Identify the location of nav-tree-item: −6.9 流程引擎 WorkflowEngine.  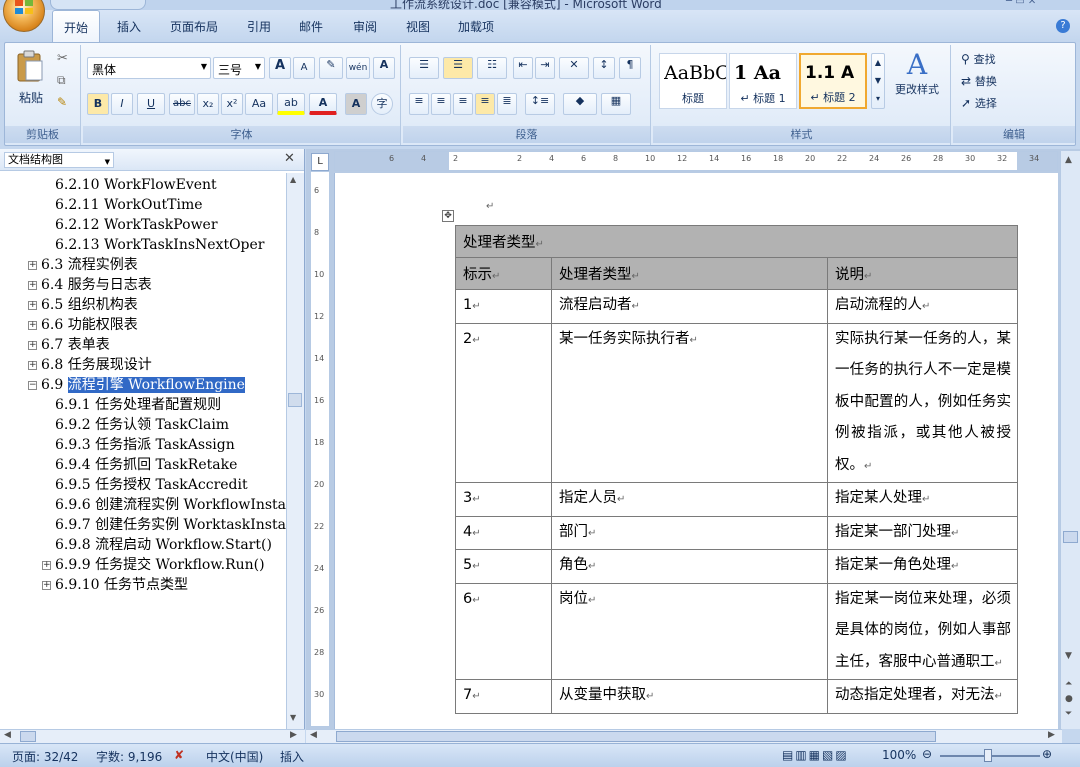
(136, 385).